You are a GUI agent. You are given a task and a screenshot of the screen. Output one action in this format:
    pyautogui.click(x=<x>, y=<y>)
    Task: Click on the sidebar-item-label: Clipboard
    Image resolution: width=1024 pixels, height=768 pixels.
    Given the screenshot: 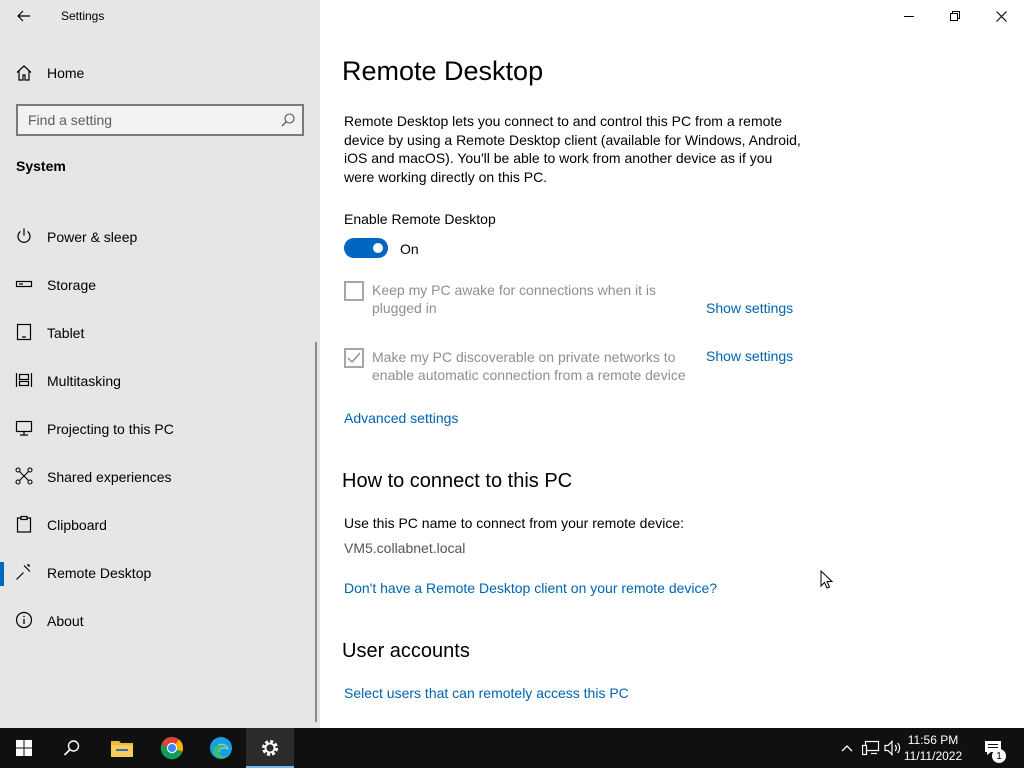 What is the action you would take?
    pyautogui.click(x=77, y=525)
    